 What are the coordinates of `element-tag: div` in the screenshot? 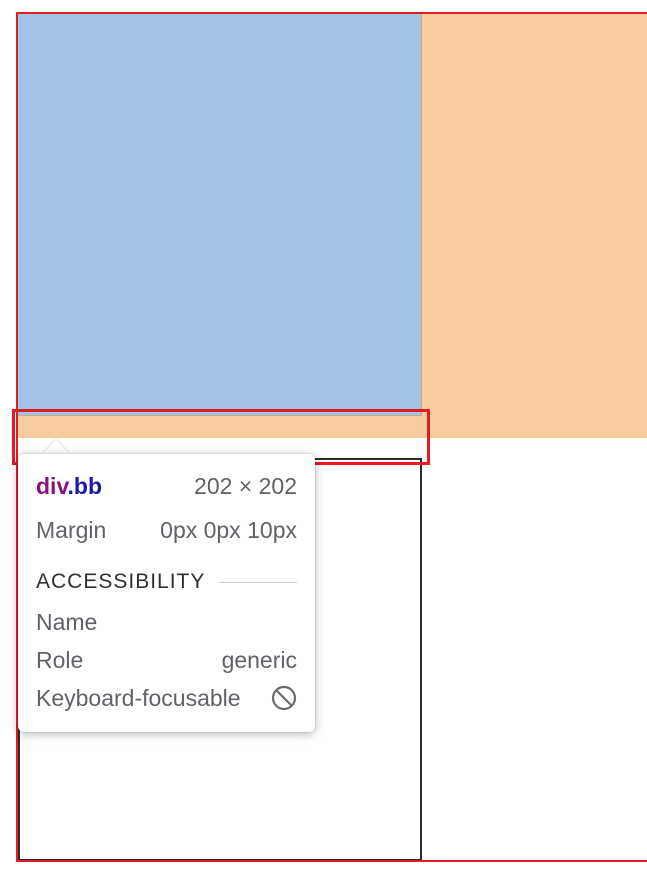 It's located at (52, 486).